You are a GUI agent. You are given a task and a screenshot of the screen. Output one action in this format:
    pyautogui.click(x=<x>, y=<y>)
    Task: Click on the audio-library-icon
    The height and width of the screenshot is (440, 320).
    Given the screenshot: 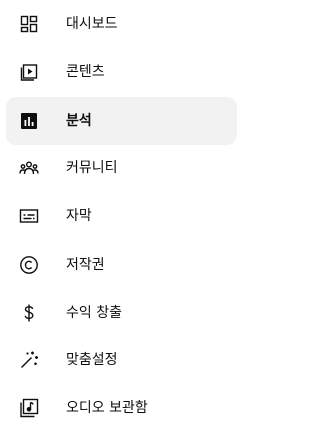 What is the action you would take?
    pyautogui.click(x=29, y=408)
    